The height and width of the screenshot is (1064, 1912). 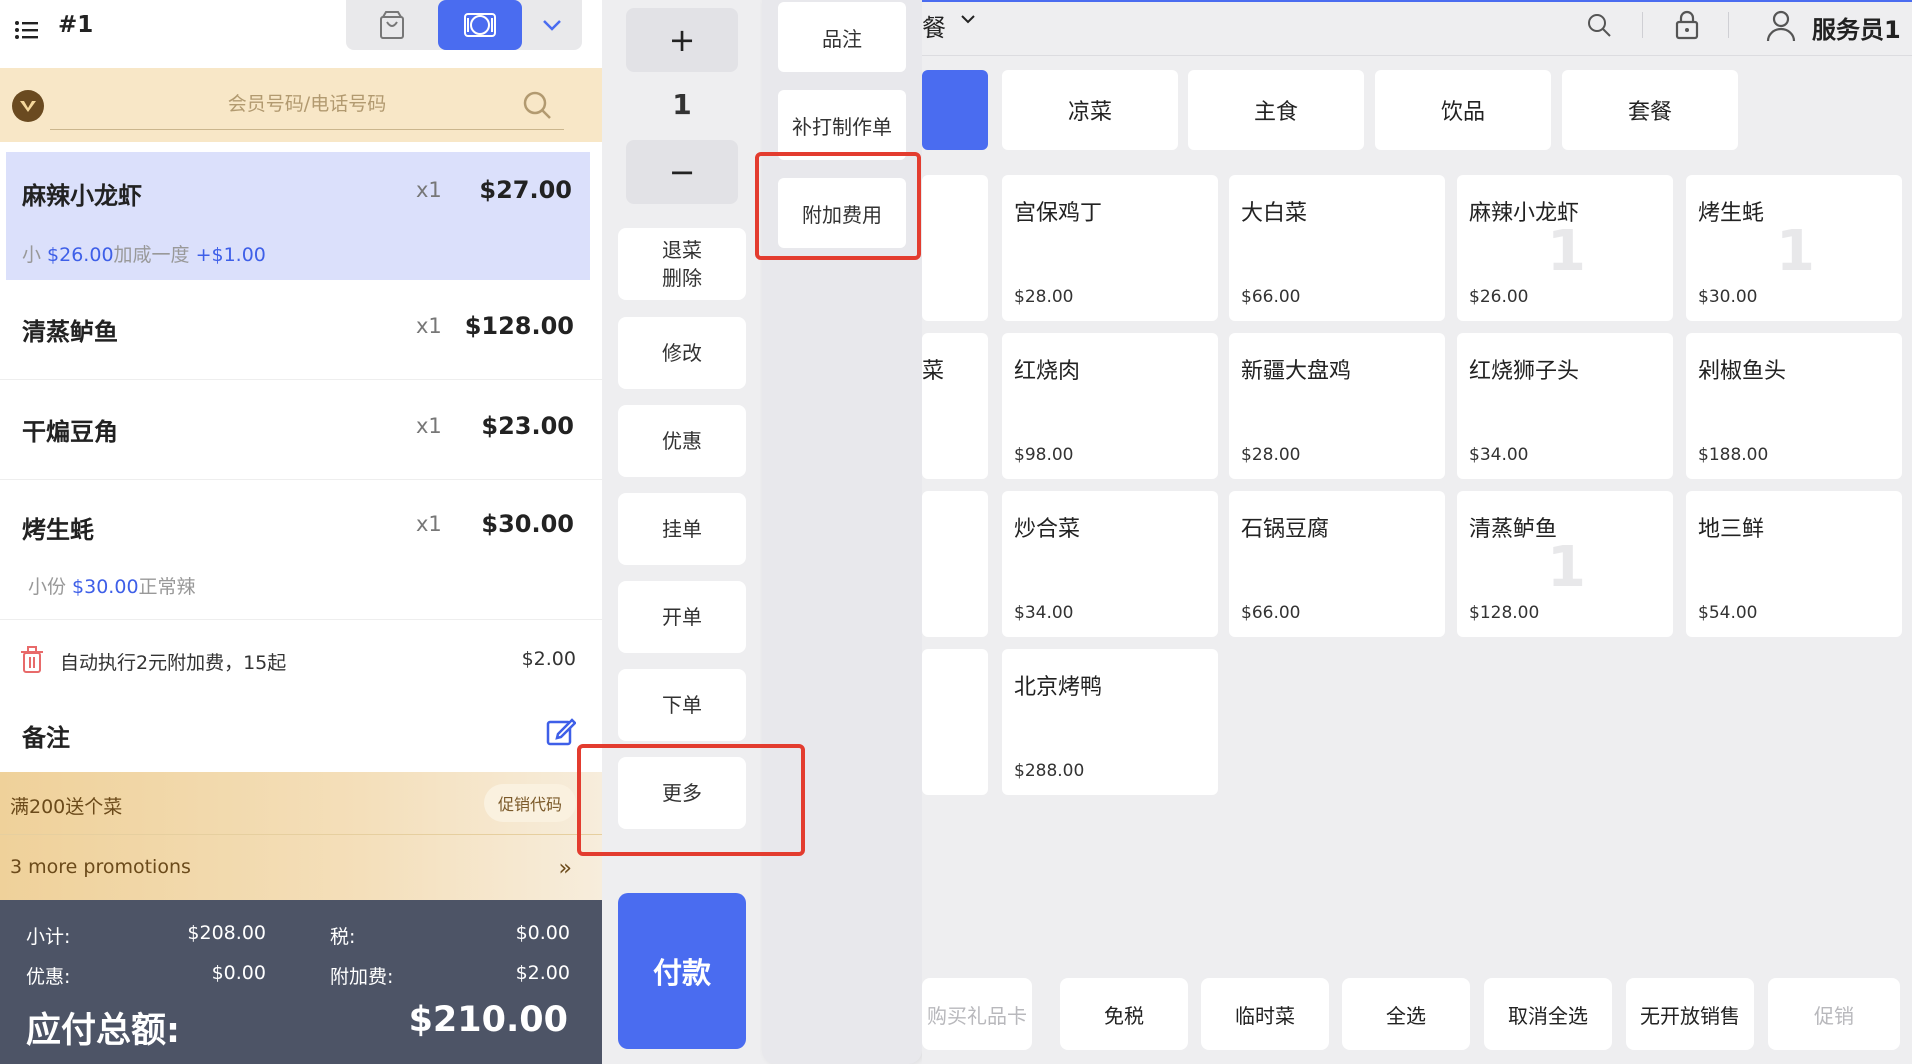 What do you see at coordinates (1499, 297) in the screenshot?
I see `dish-price: $26.00` at bounding box center [1499, 297].